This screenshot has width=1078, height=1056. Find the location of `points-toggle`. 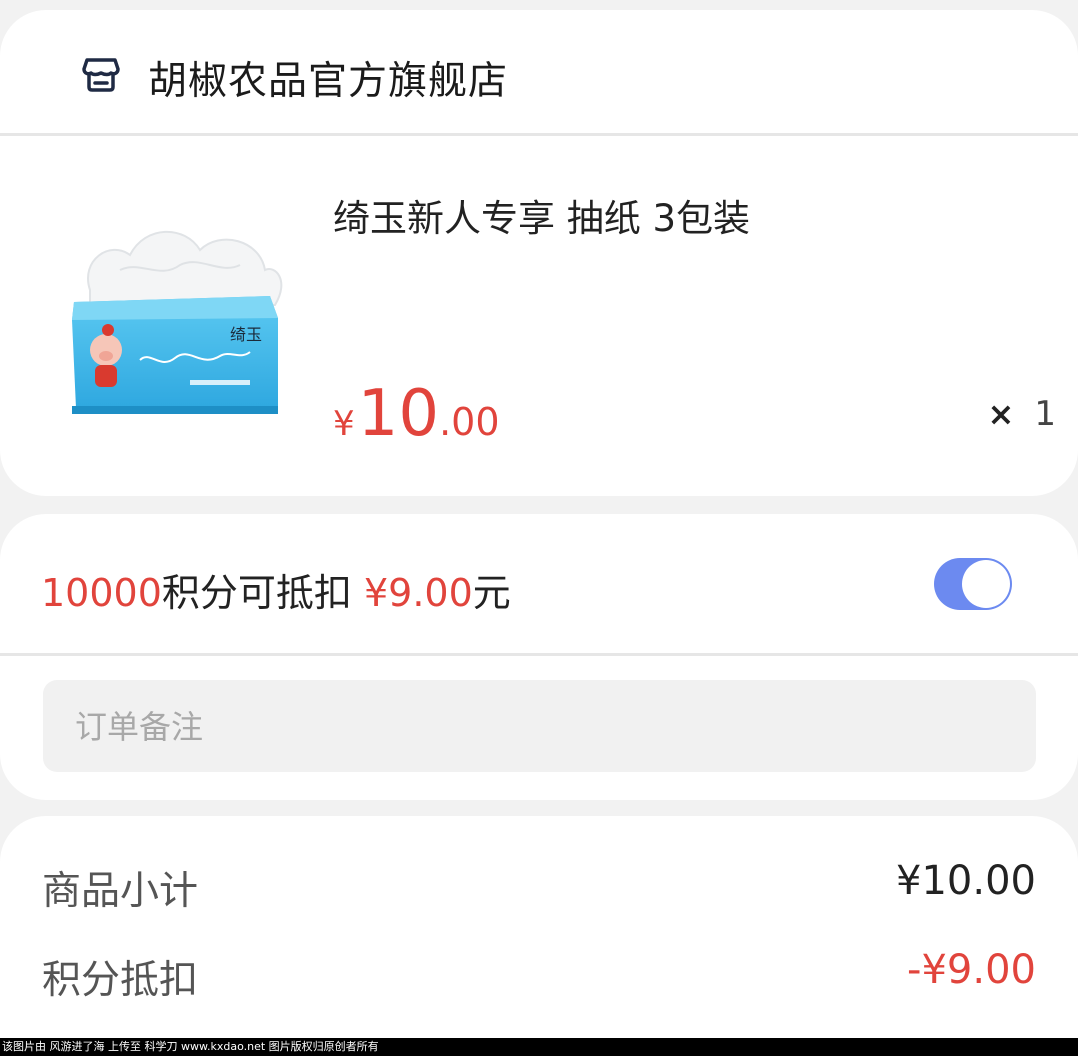

points-toggle is located at coordinates (973, 584).